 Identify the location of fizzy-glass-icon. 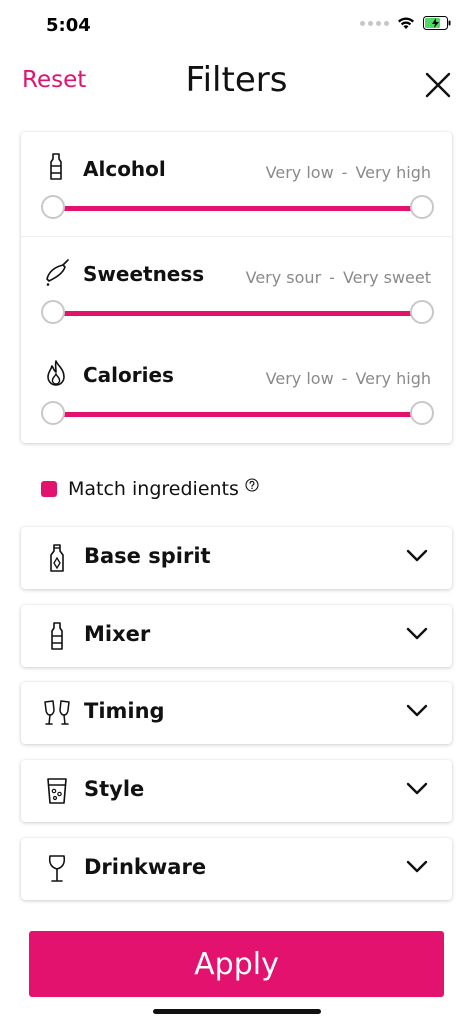
(57, 791).